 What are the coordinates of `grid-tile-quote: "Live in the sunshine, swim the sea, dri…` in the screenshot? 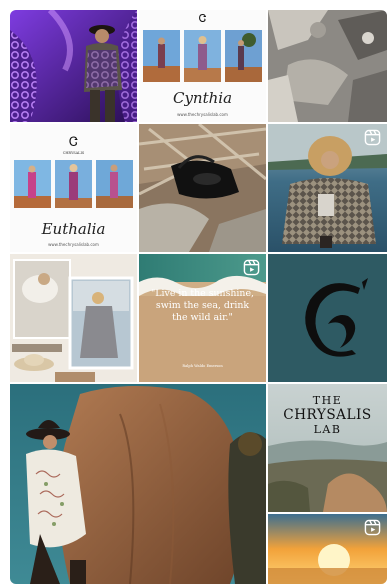 It's located at (202, 318).